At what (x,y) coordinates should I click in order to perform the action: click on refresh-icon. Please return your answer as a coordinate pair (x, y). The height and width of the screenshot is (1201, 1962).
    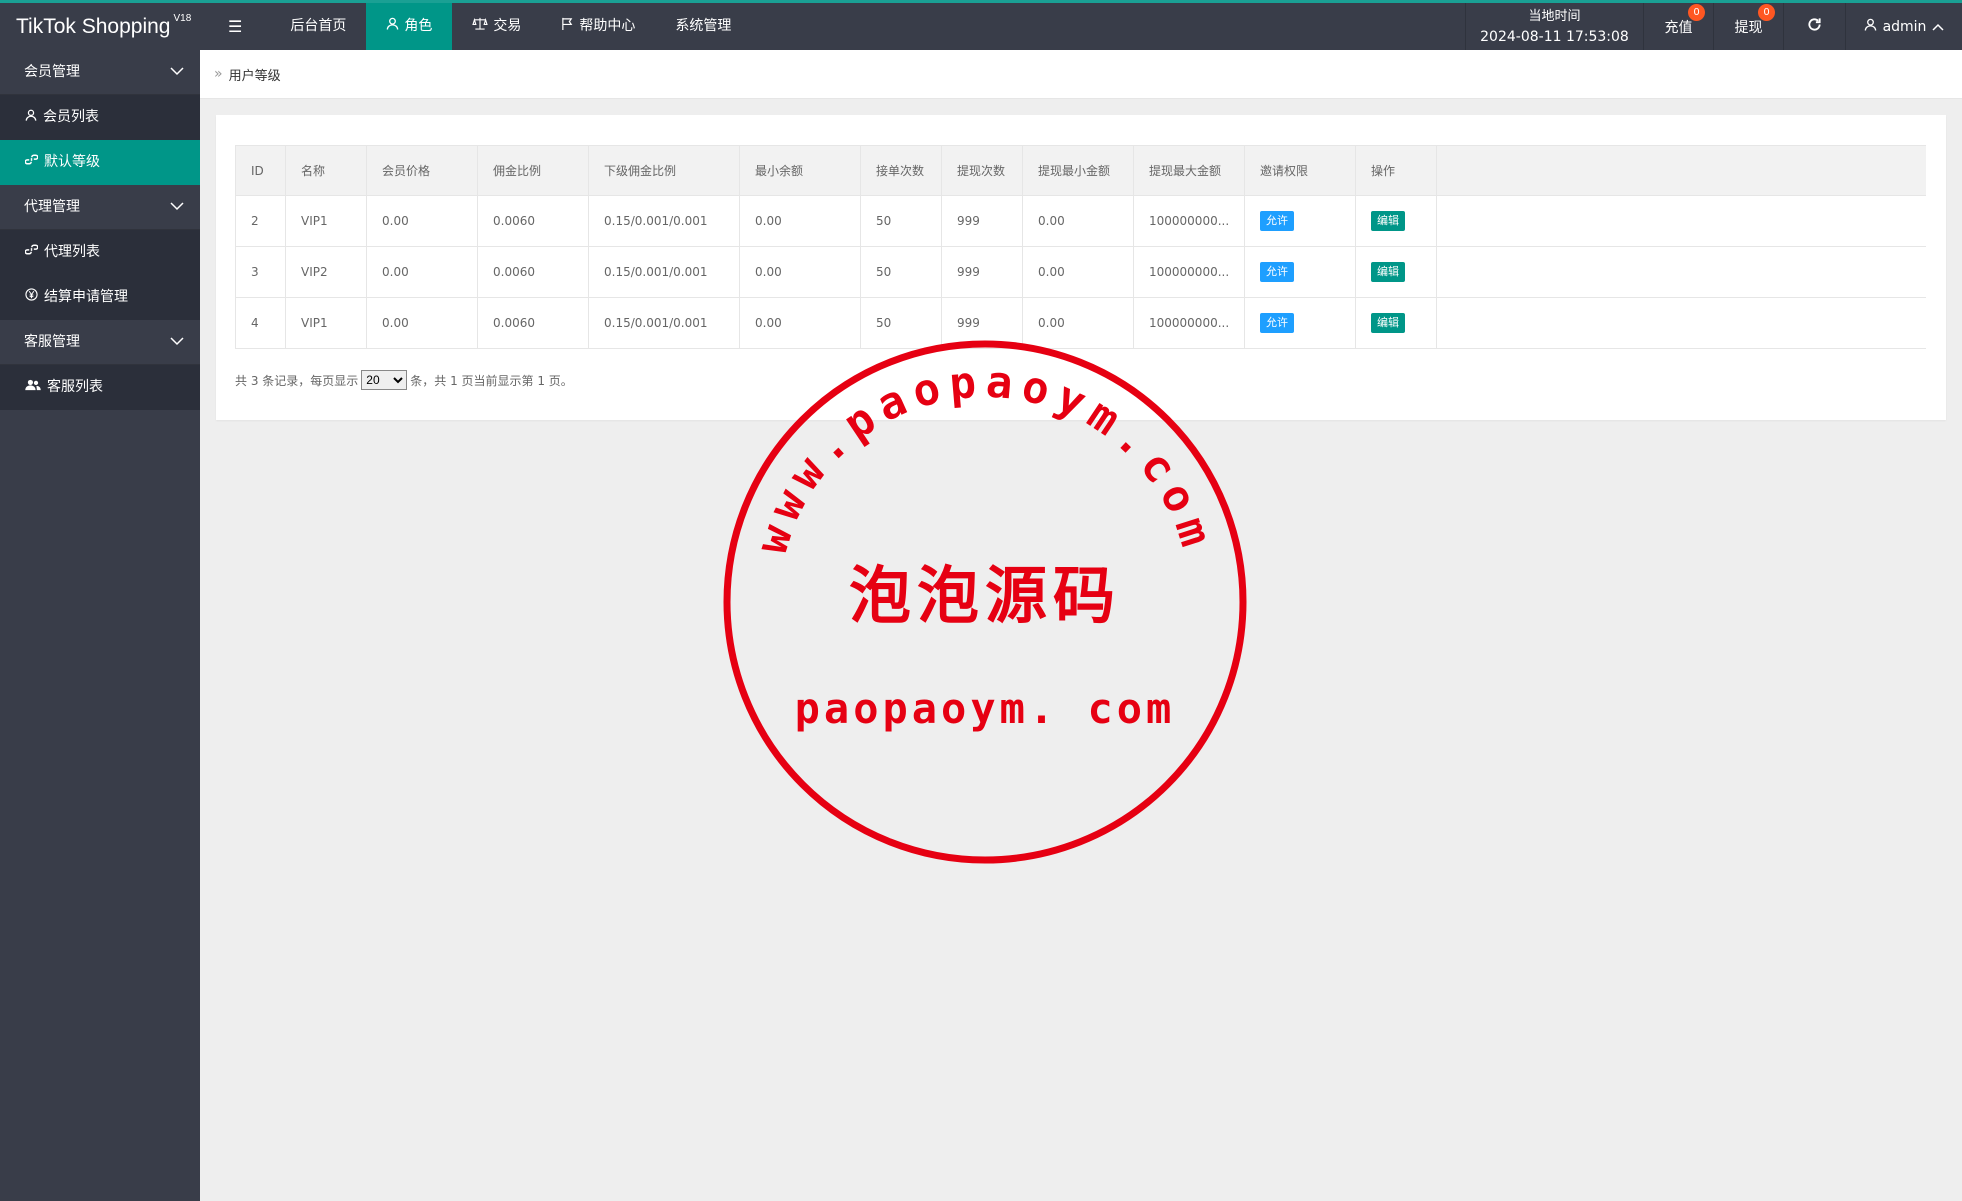
    Looking at the image, I should click on (1814, 26).